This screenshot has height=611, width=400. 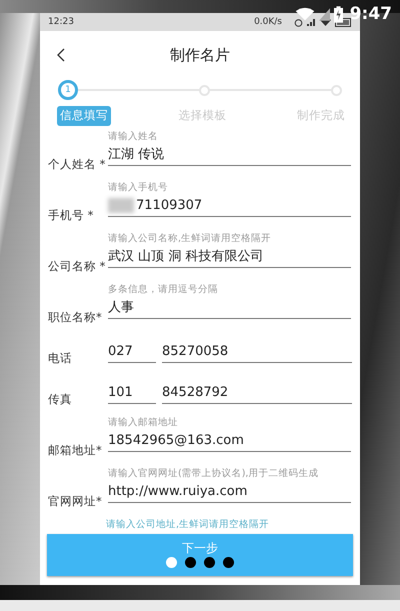 I want to click on input-field: 71109307, so click(x=229, y=206).